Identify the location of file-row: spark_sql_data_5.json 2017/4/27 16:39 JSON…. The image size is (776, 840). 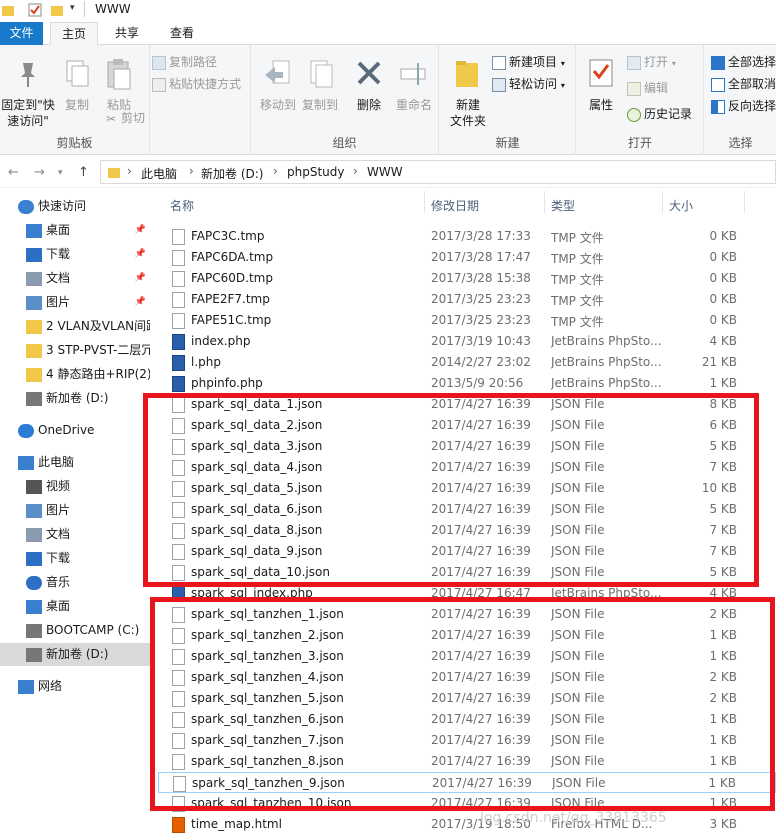
(467, 488).